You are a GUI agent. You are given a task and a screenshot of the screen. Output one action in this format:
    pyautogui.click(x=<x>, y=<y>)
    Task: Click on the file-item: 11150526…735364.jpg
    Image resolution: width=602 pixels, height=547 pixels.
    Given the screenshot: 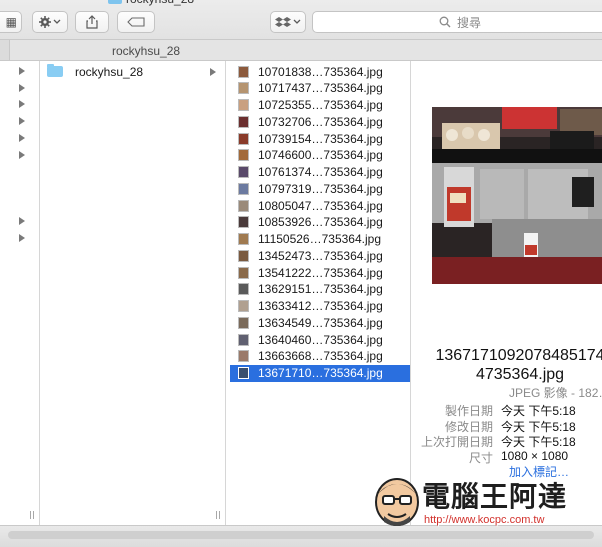 What is the action you would take?
    pyautogui.click(x=320, y=239)
    